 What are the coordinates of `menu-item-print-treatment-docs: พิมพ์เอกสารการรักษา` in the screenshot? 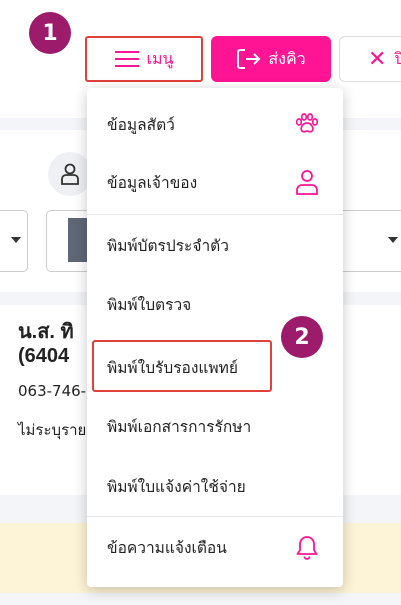 It's located at (215, 426).